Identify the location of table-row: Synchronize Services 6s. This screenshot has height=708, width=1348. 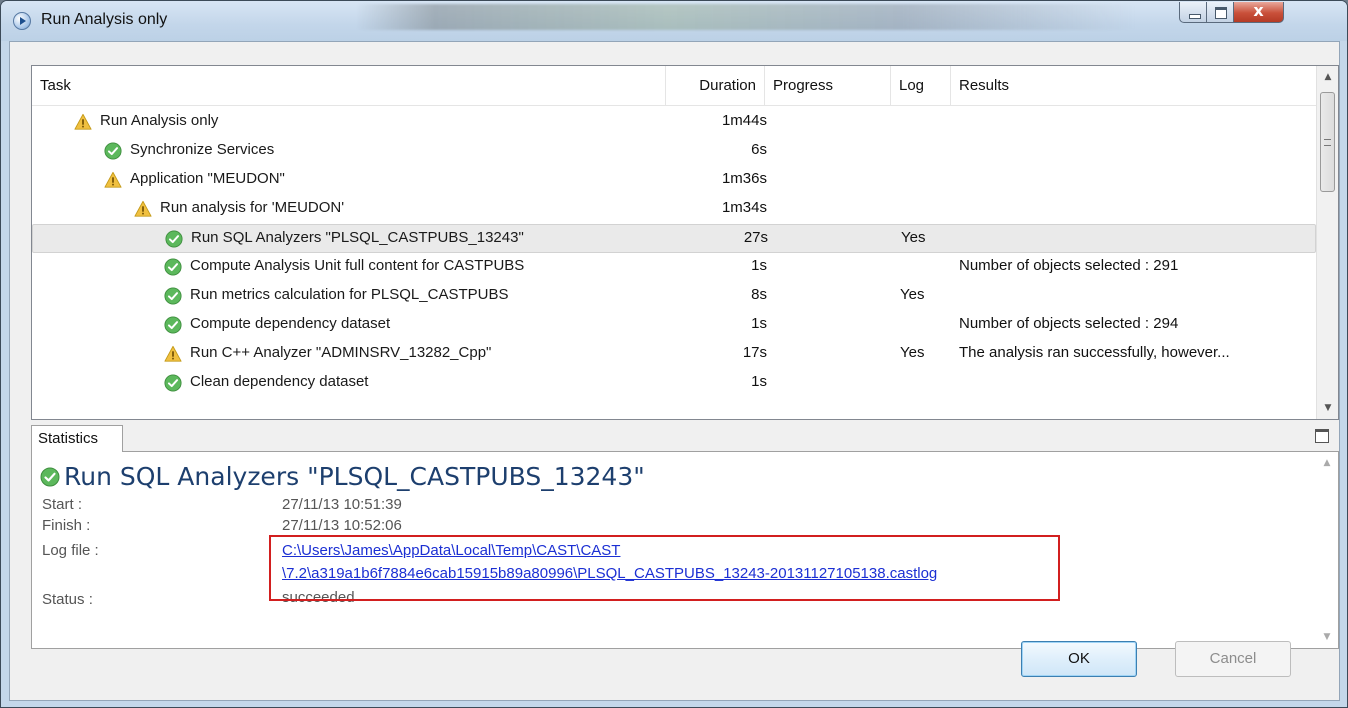
(674, 151).